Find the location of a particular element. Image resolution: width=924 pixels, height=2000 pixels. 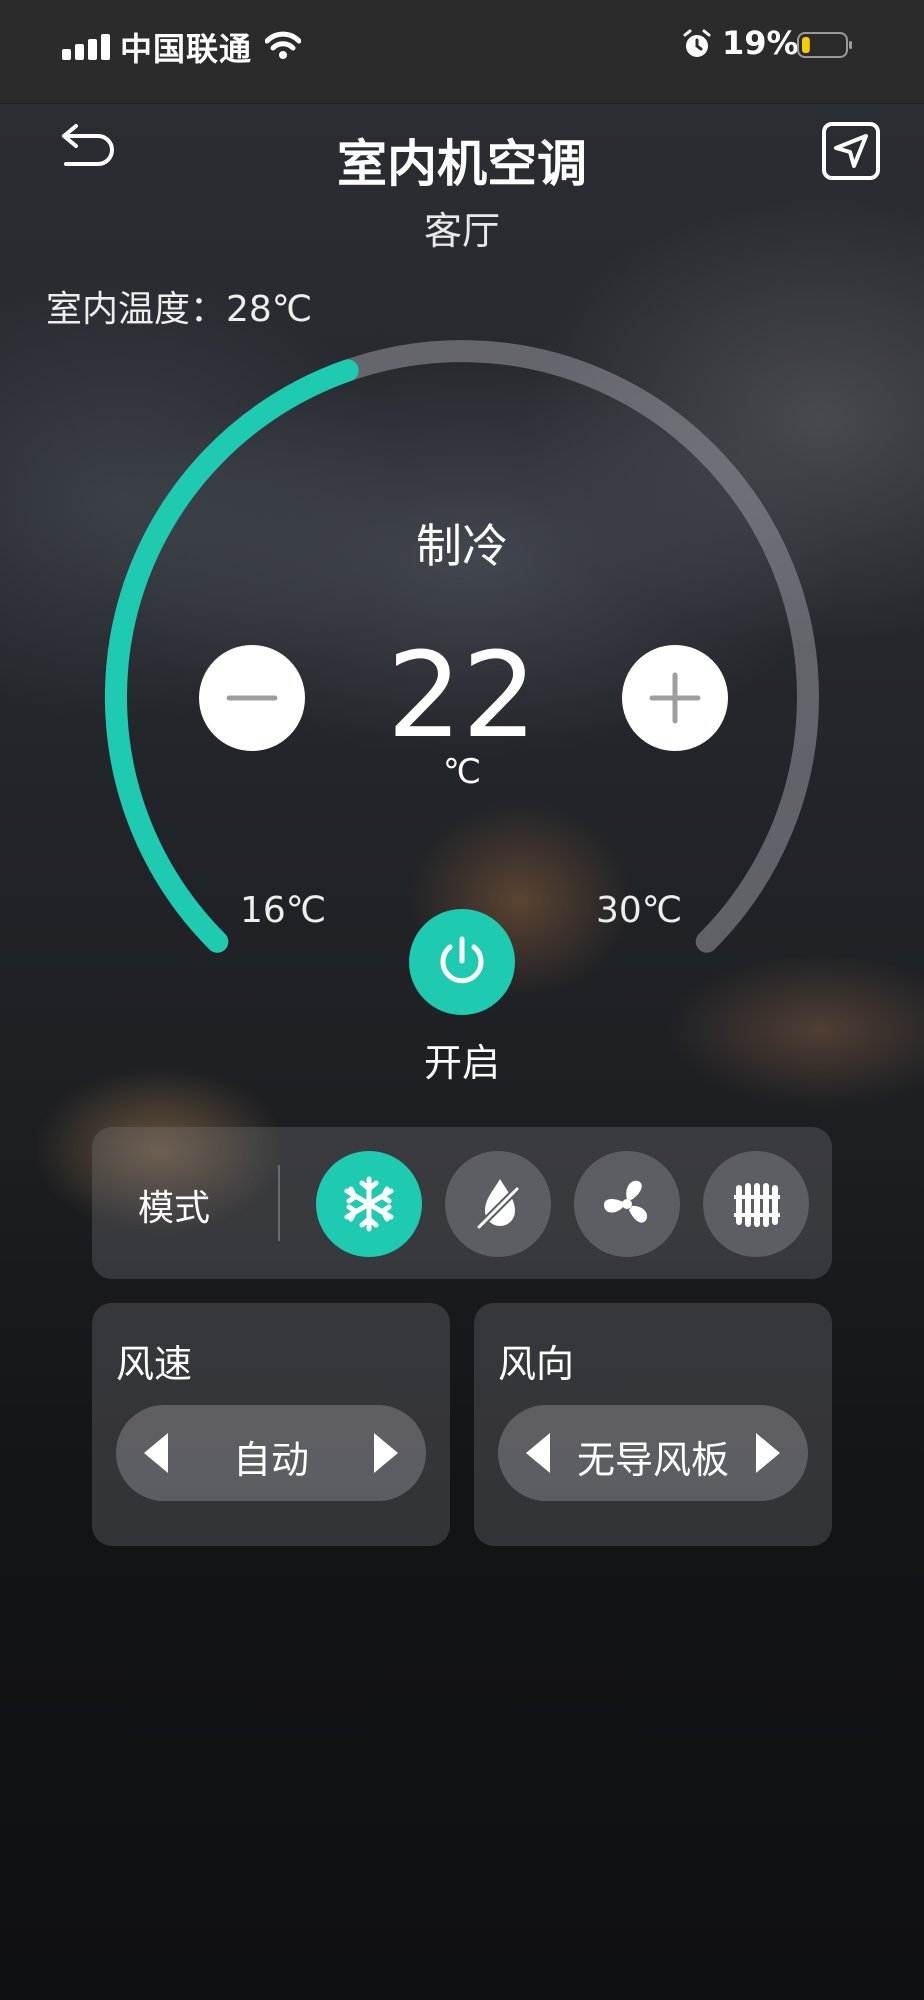

air-direction-card: 风向 无导风板 is located at coordinates (653, 1424).